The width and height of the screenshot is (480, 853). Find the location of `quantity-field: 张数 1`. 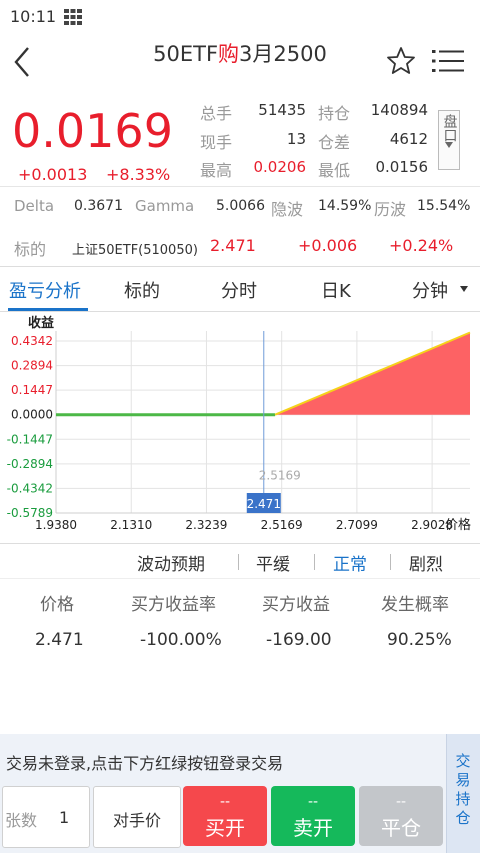

quantity-field: 张数 1 is located at coordinates (46, 817).